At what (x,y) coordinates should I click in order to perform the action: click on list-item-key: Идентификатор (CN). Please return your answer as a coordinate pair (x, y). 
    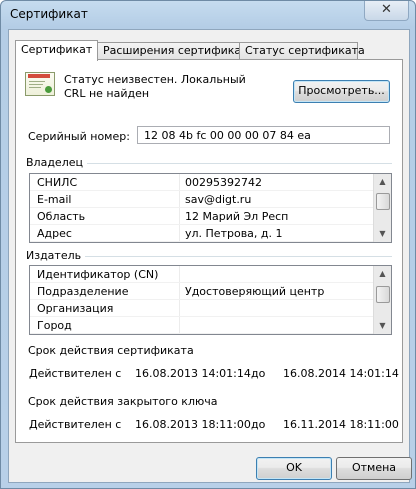
    Looking at the image, I should click on (98, 274).